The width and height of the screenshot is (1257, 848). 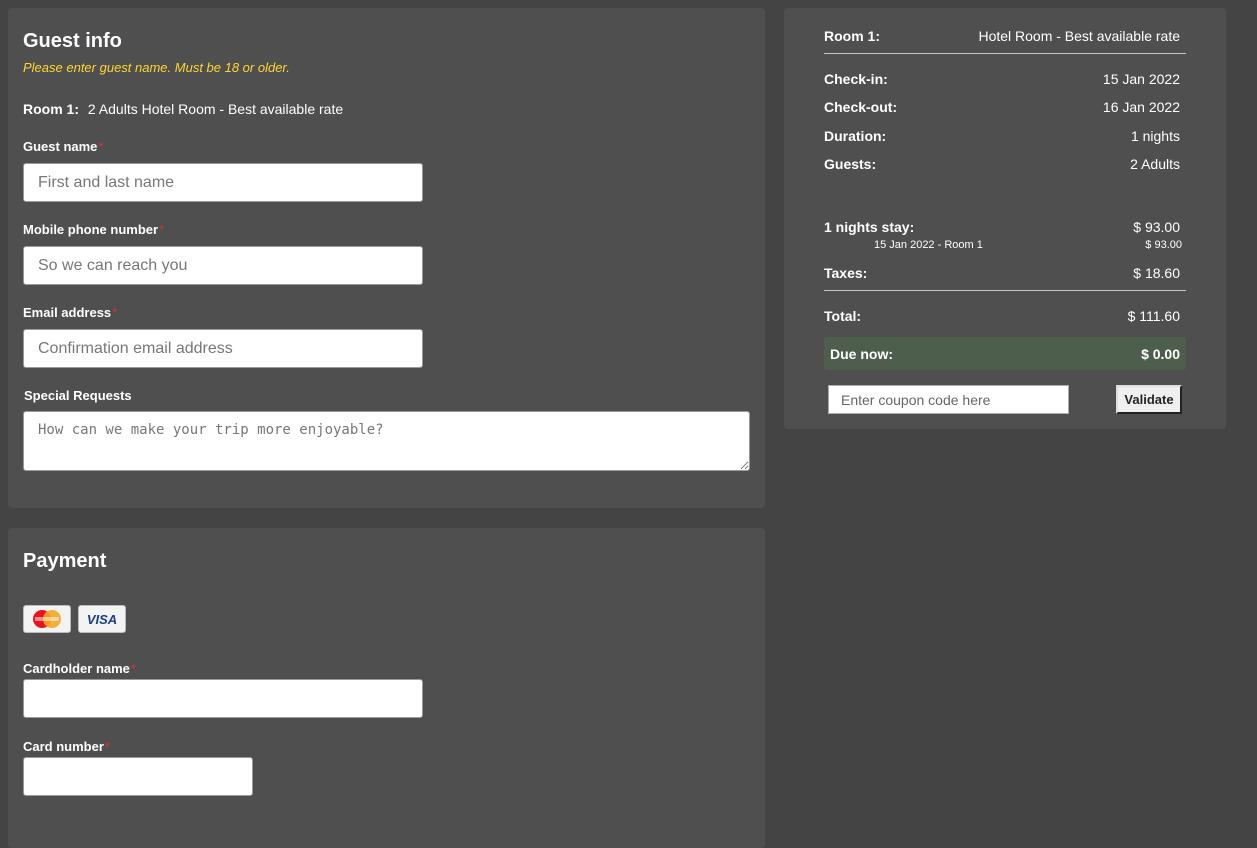 What do you see at coordinates (1141, 107) in the screenshot?
I see `checkout-value: 16 Jan 2022` at bounding box center [1141, 107].